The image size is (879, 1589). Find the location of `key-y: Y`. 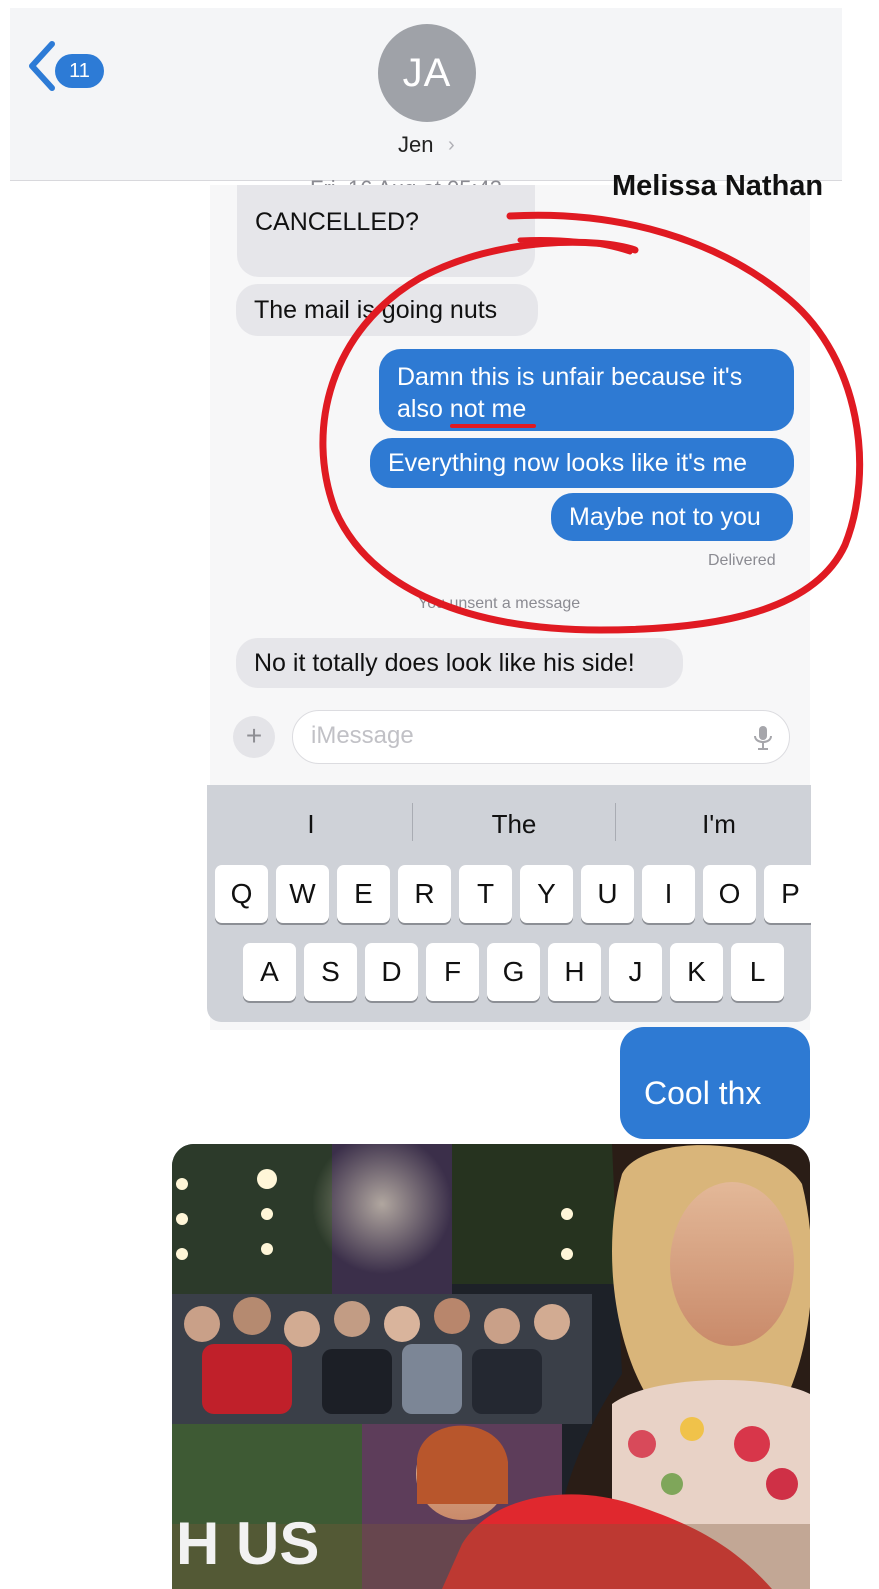

key-y: Y is located at coordinates (546, 894).